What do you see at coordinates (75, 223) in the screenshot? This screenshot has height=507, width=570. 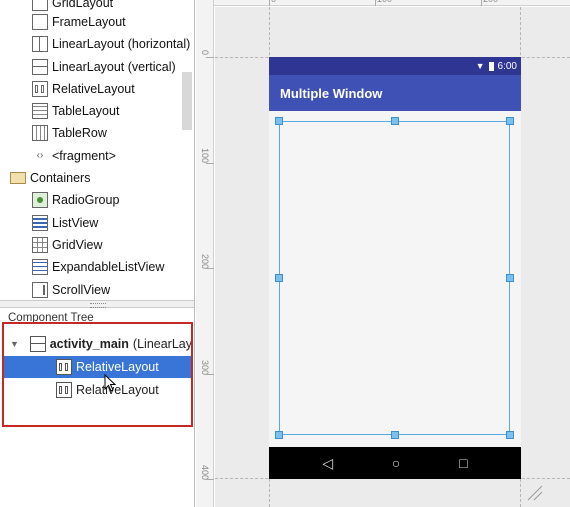 I see `palette-item-label: ListView` at bounding box center [75, 223].